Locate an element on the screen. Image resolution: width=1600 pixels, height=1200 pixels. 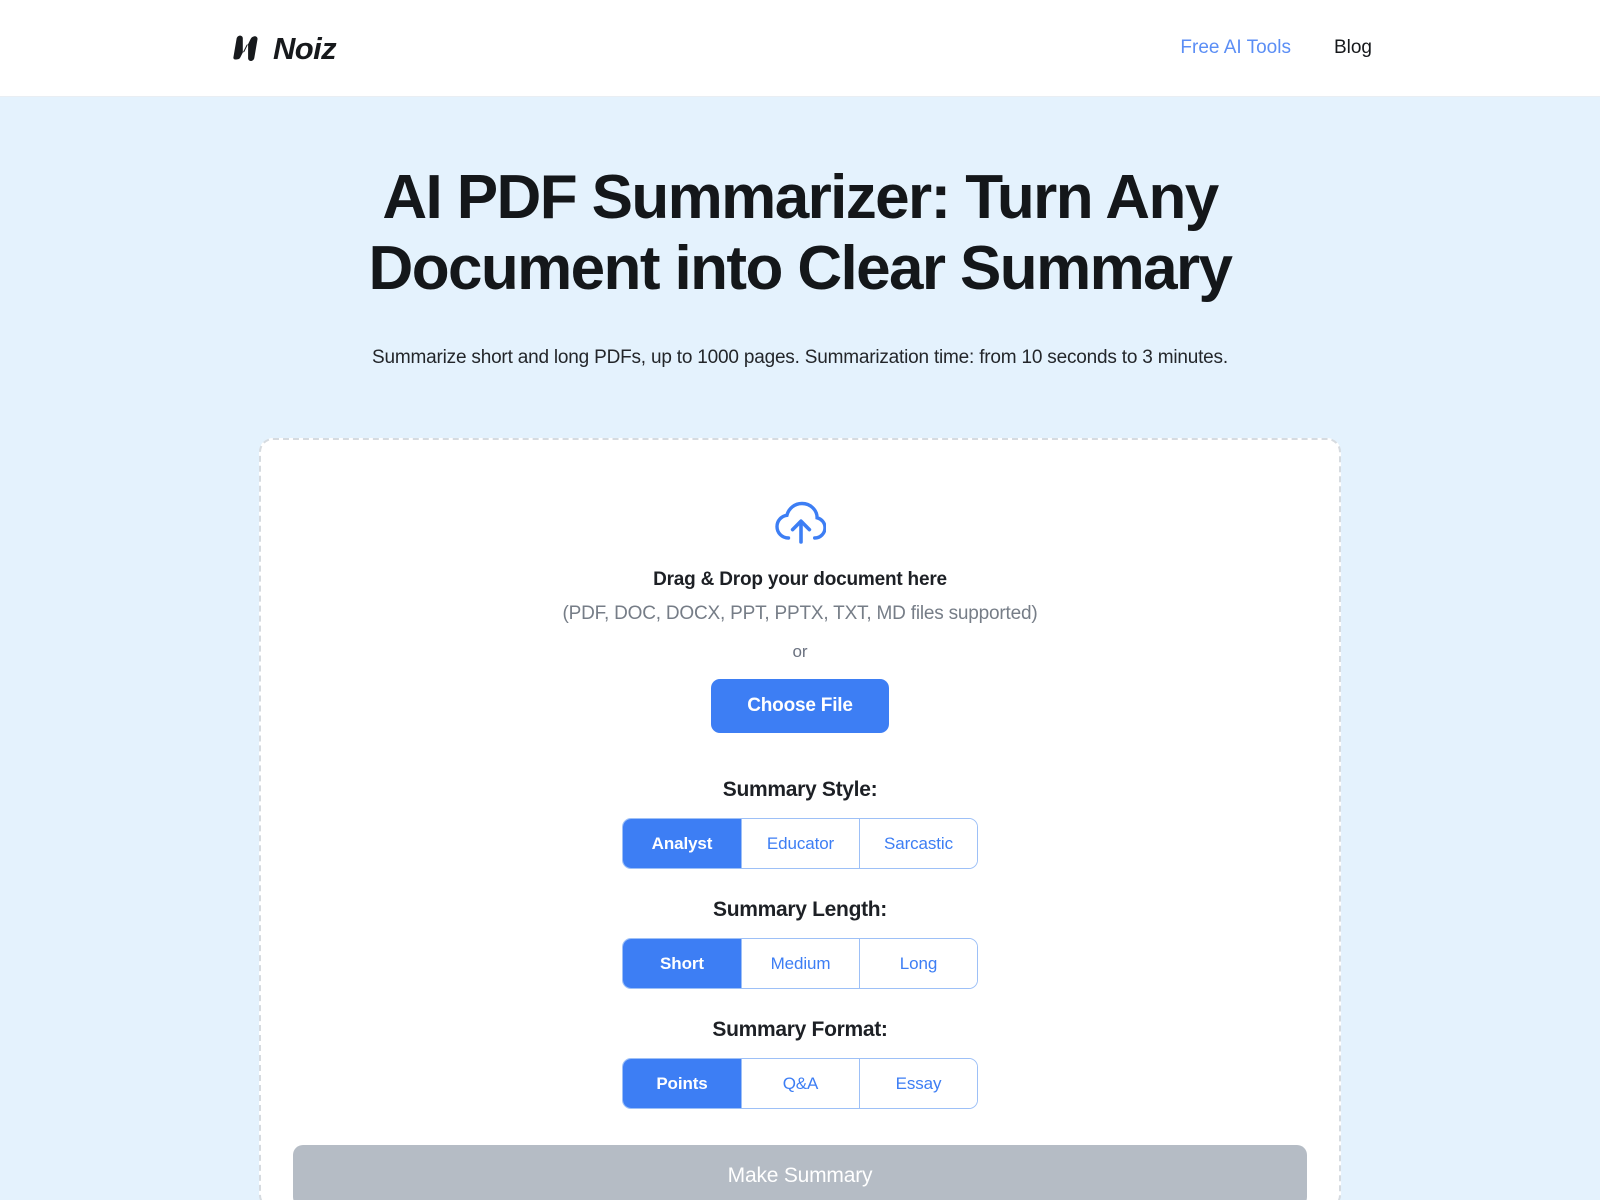
option-group-length: Summary Length: Short Medium Long is located at coordinates (800, 944).